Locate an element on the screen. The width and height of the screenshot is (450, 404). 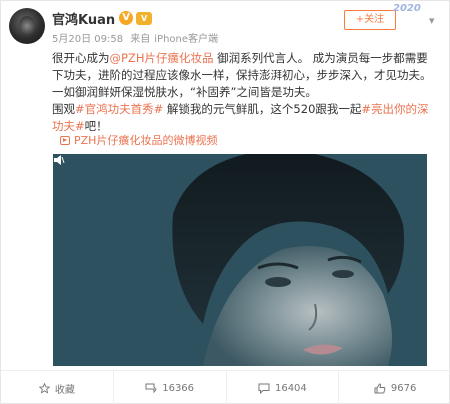
repost-count: 16366 is located at coordinates (178, 388).